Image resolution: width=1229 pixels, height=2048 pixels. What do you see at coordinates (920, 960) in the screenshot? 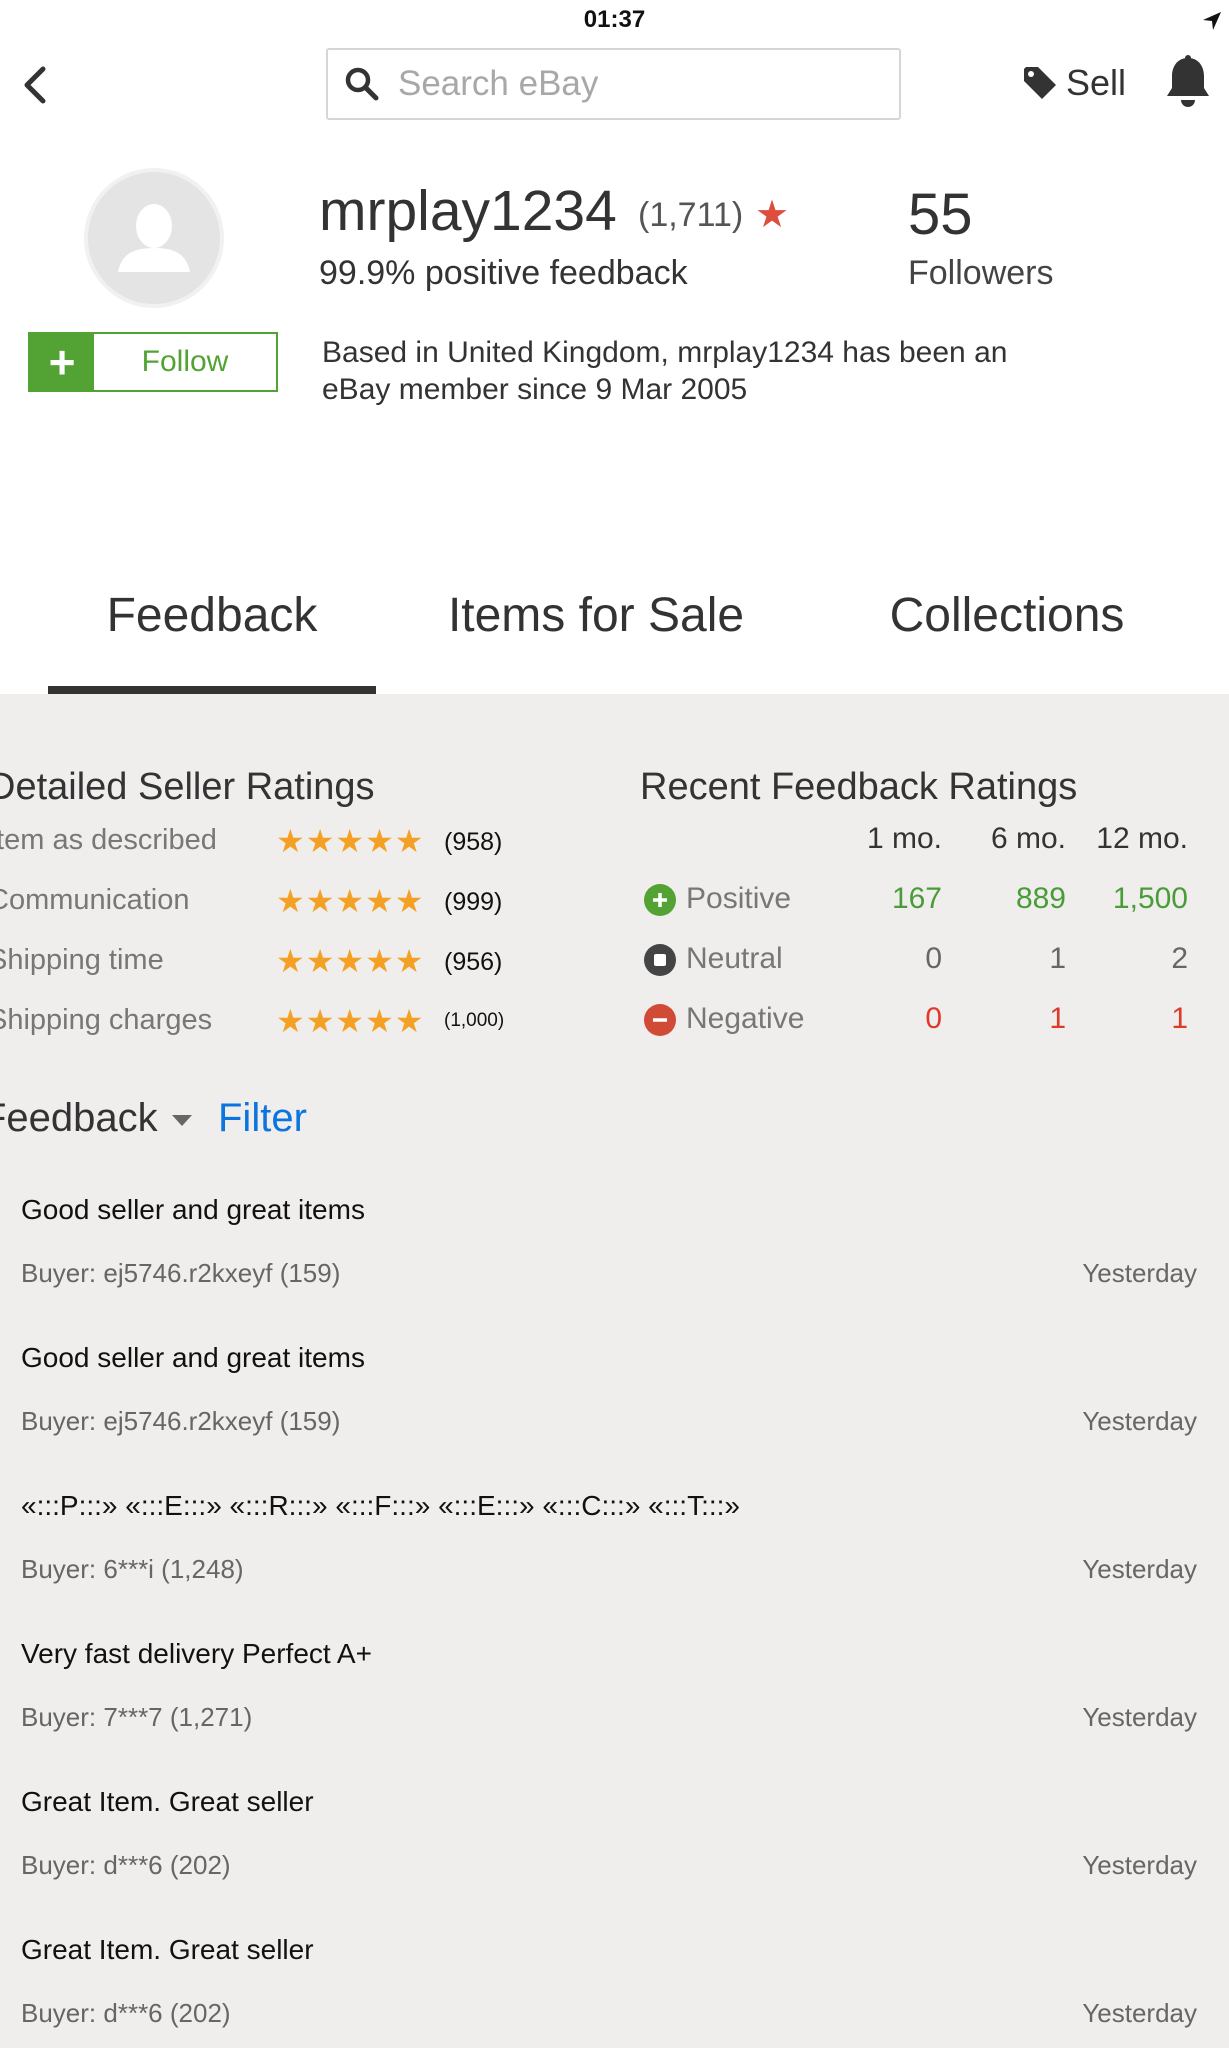
I see `rfr-row-neutral: Neutral 0 1 2` at bounding box center [920, 960].